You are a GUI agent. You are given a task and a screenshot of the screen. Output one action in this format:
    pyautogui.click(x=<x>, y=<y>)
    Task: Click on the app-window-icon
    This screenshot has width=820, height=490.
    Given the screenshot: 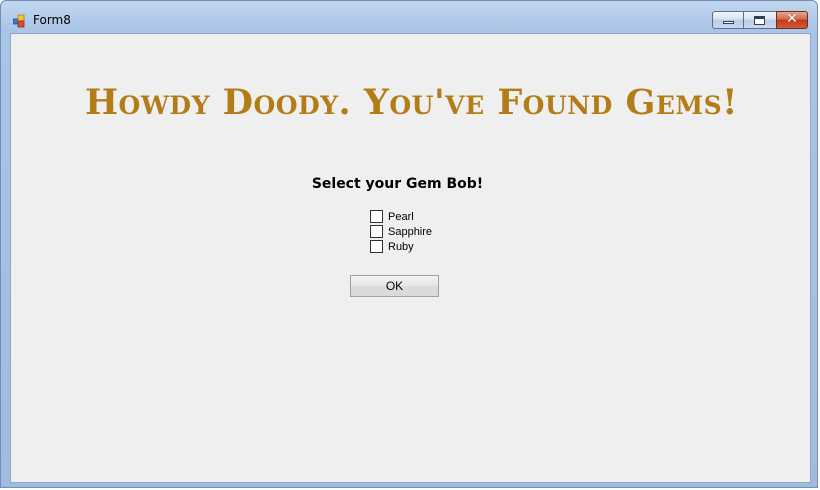 What is the action you would take?
    pyautogui.click(x=19, y=20)
    